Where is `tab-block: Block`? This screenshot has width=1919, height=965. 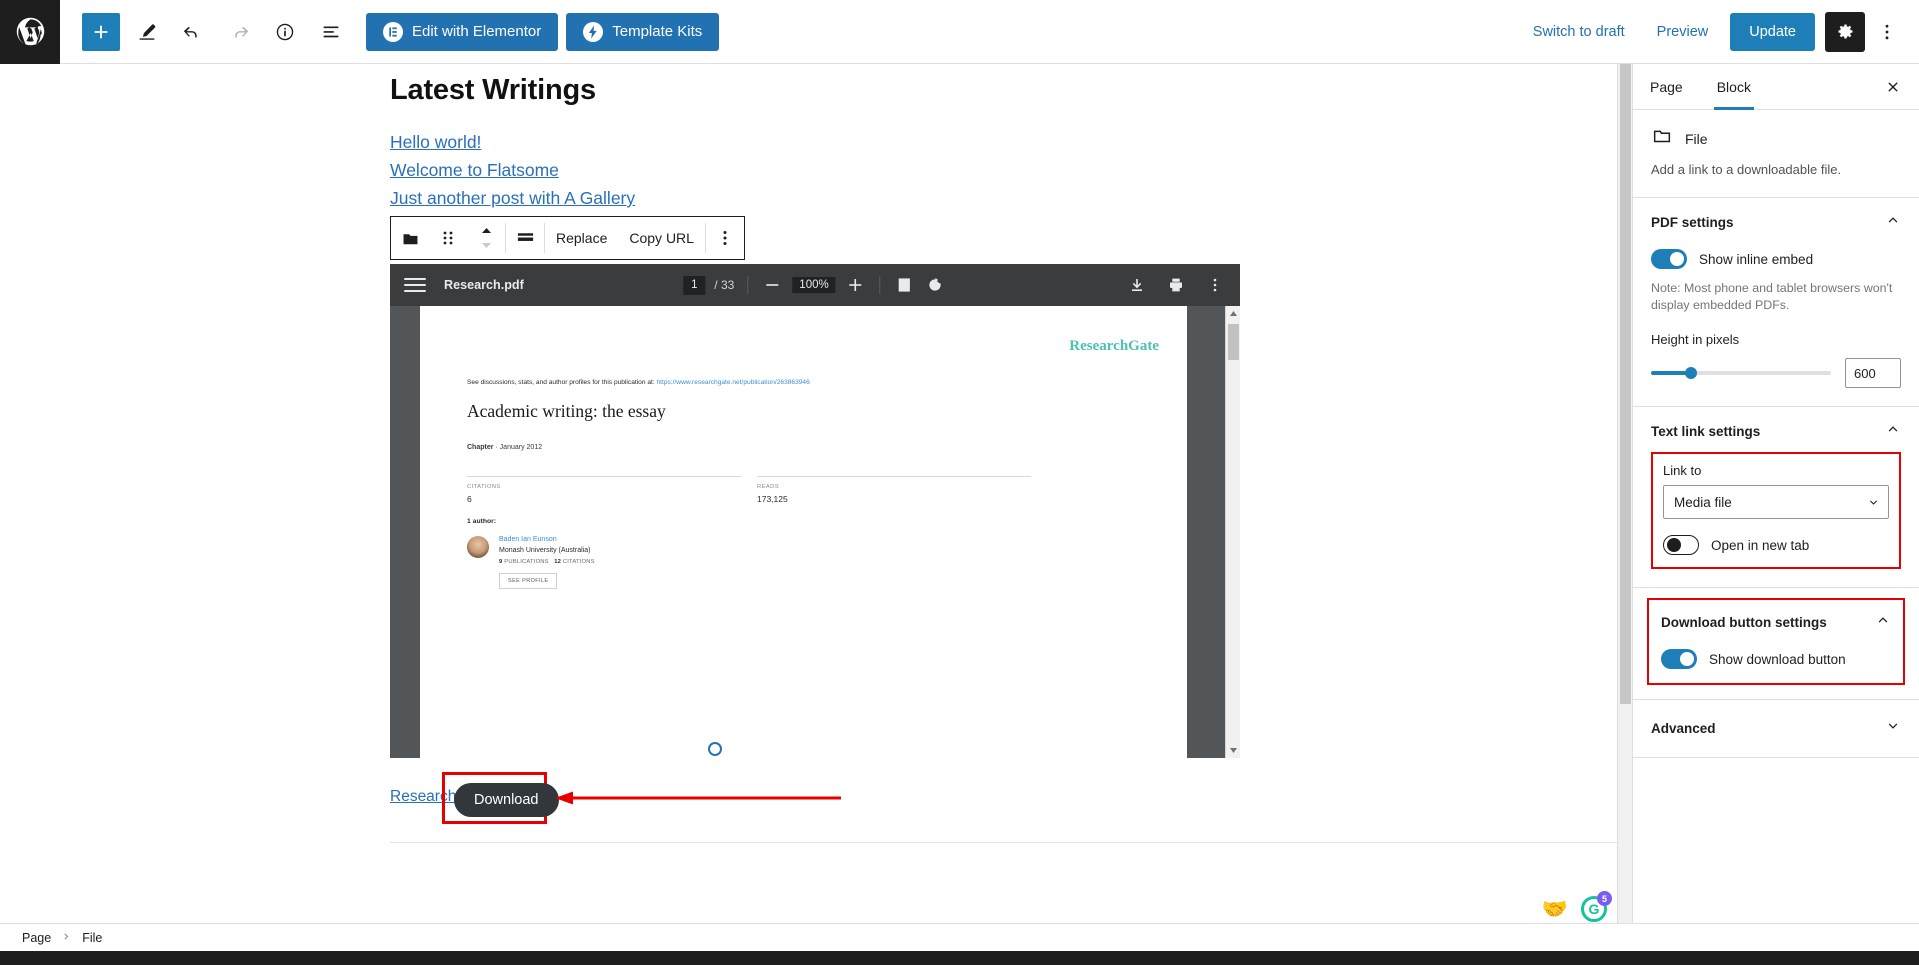 tab-block: Block is located at coordinates (1734, 87).